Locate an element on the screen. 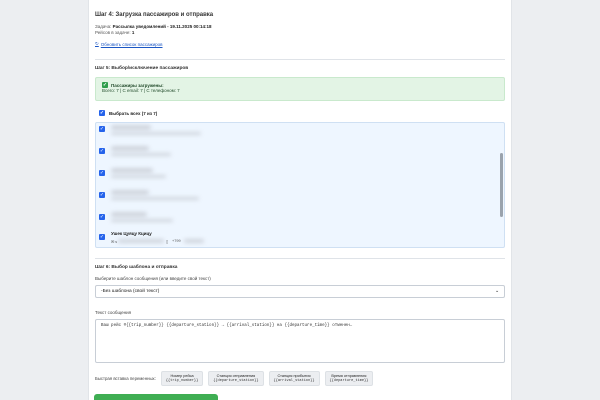  insert-trip-number-button: Номер рейса {{trip_number}} is located at coordinates (182, 379).